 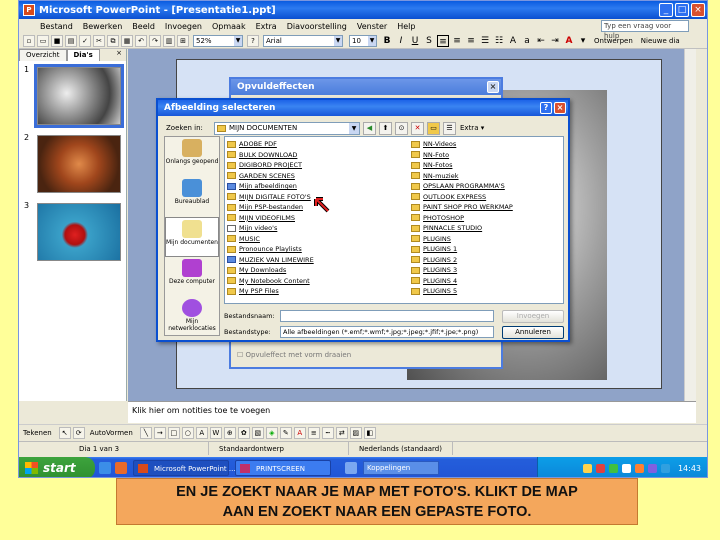 I want to click on line-style-icon: ≡, so click(x=313, y=432).